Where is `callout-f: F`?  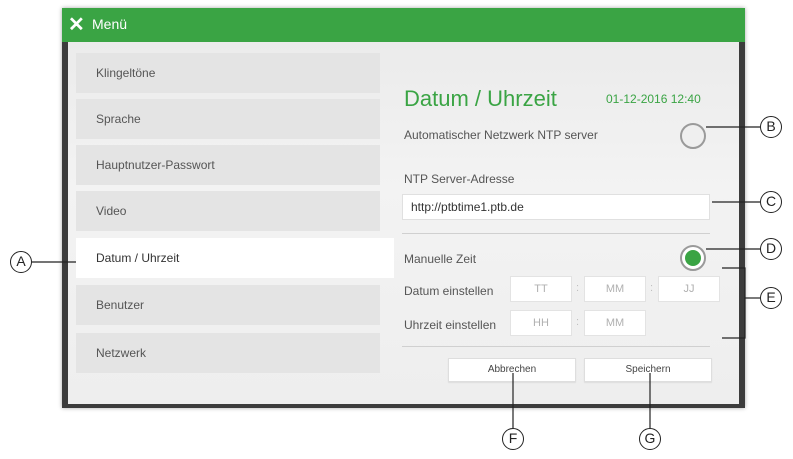
callout-f: F is located at coordinates (513, 439).